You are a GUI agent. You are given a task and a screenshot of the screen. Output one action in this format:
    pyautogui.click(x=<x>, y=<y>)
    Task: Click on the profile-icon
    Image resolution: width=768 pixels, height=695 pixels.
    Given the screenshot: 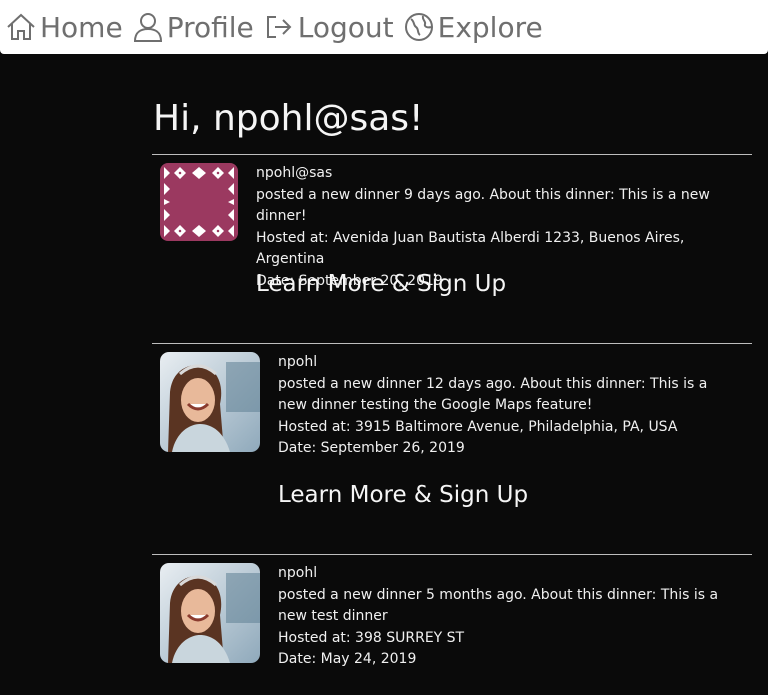 What is the action you would take?
    pyautogui.click(x=148, y=27)
    